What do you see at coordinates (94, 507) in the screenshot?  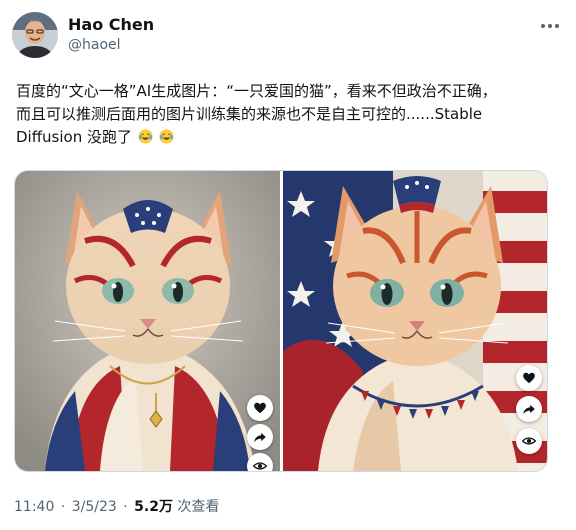 I see `tweet-date: 3/5/23` at bounding box center [94, 507].